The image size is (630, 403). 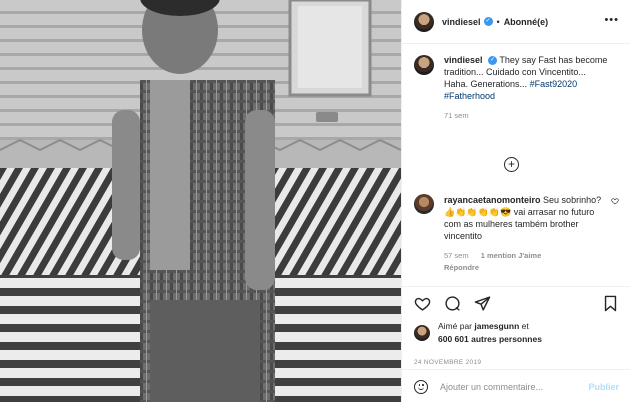 What do you see at coordinates (490, 339) in the screenshot?
I see `likes-count: 600 601 autres personnes` at bounding box center [490, 339].